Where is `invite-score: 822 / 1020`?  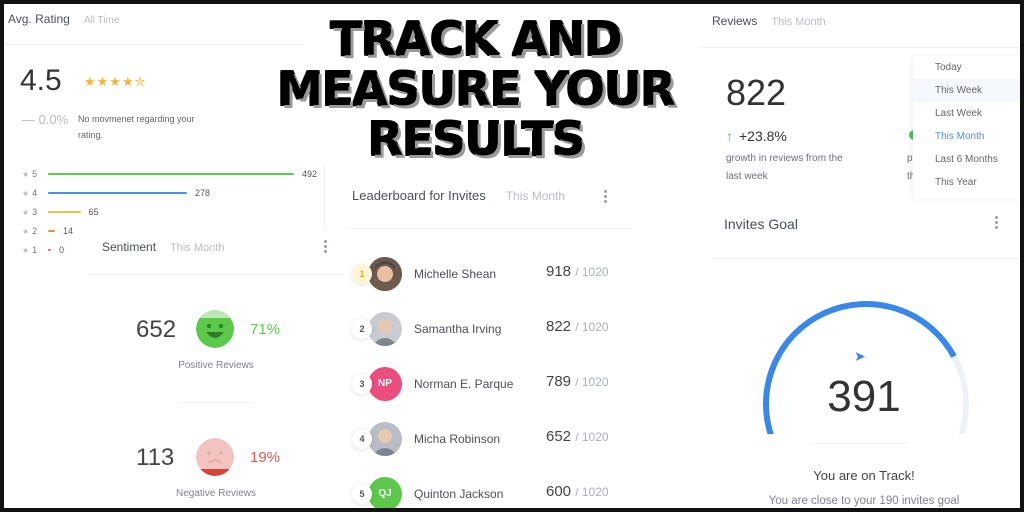
invite-score: 822 / 1020 is located at coordinates (577, 326).